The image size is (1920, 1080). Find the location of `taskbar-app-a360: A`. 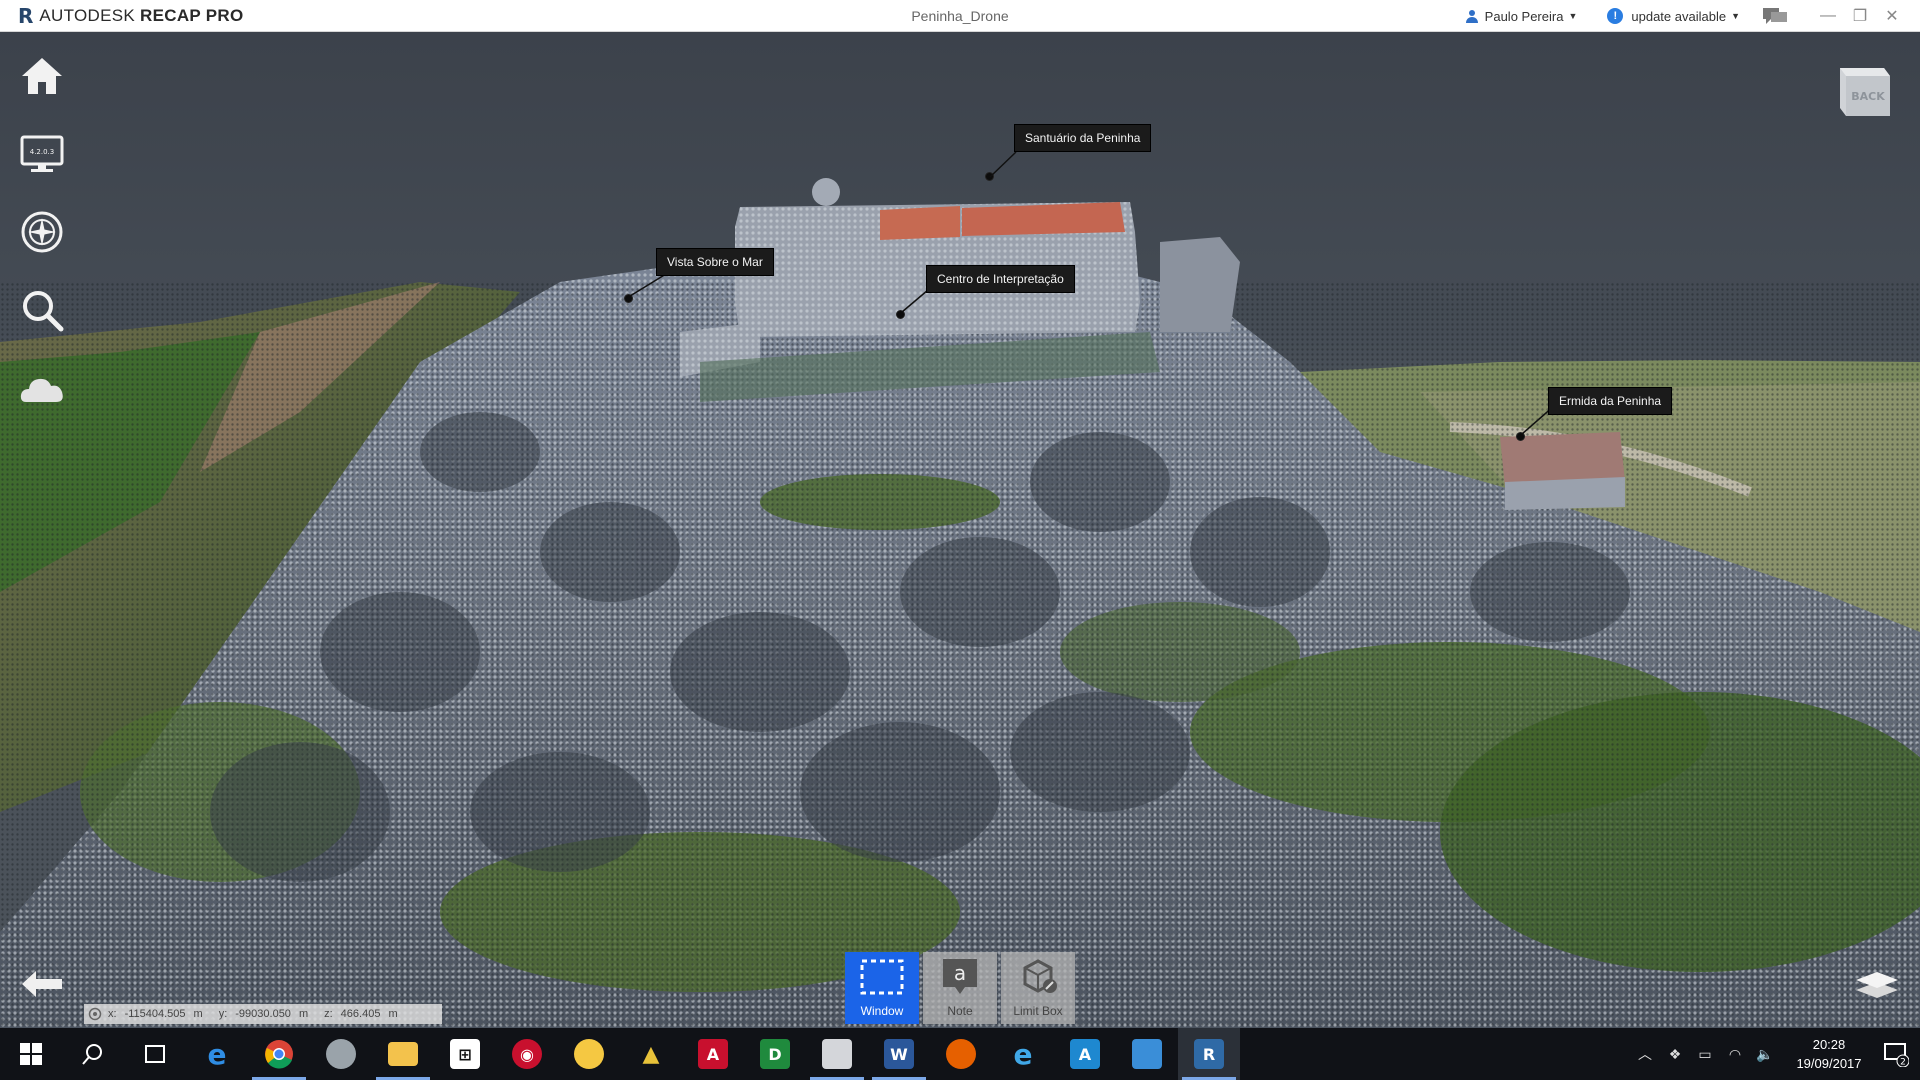

taskbar-app-a360: A is located at coordinates (1085, 1054).